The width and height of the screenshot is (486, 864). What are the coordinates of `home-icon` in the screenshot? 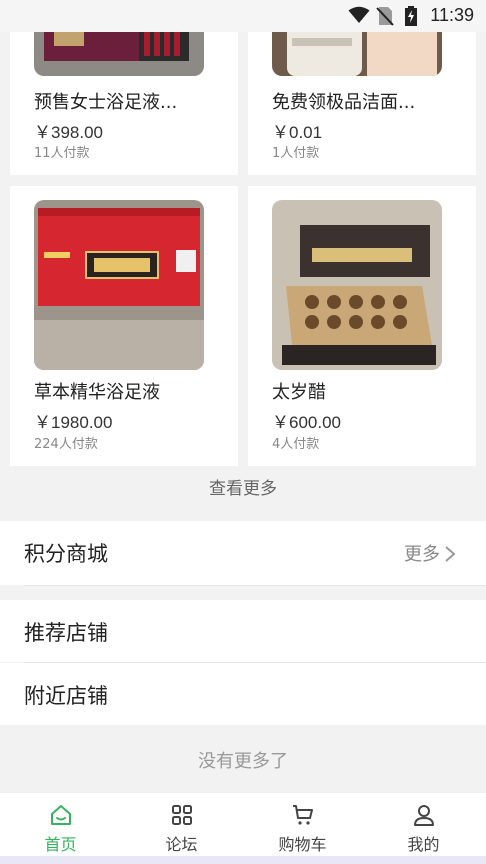 It's located at (60, 815).